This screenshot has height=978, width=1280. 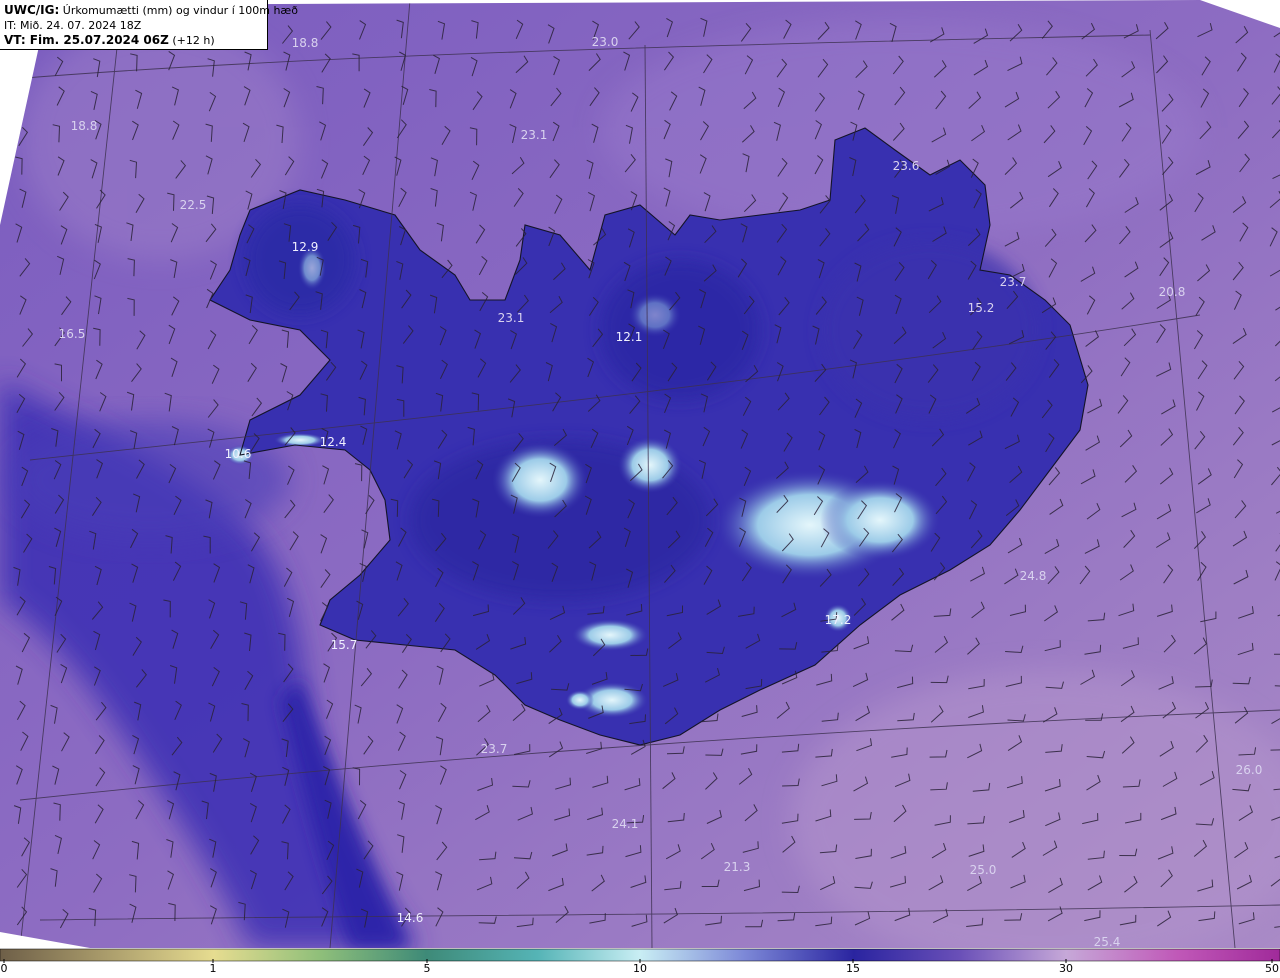 I want to click on precip-value-label: 12.9, so click(x=305, y=247).